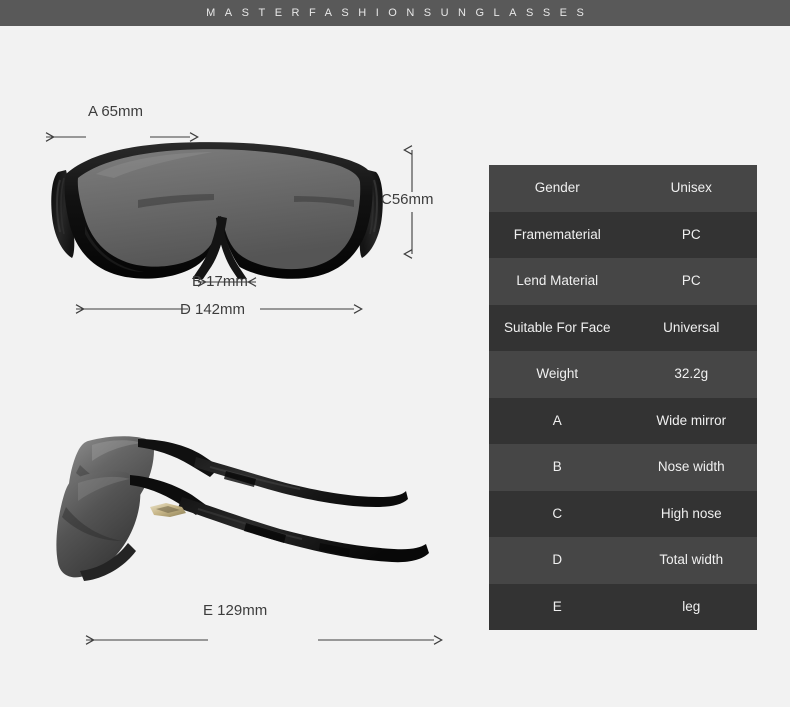  Describe the element at coordinates (557, 281) in the screenshot. I see `spec-row-key: Lend Material` at that location.